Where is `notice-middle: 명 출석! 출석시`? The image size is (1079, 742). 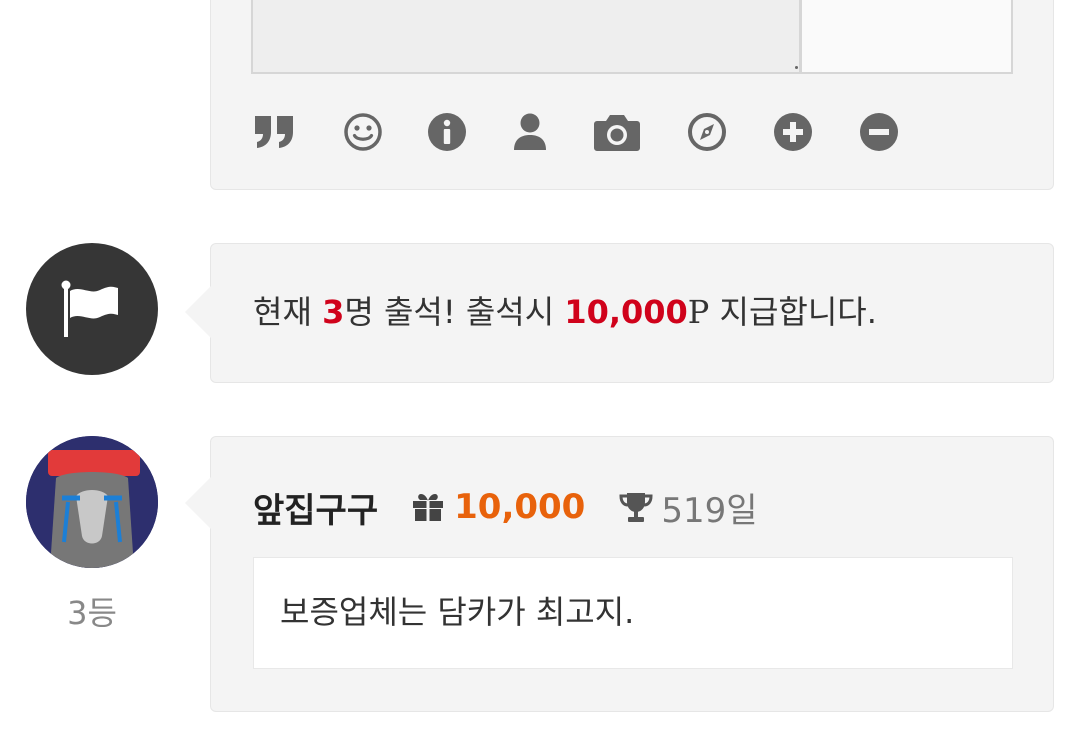 notice-middle: 명 출석! 출석시 is located at coordinates (454, 312).